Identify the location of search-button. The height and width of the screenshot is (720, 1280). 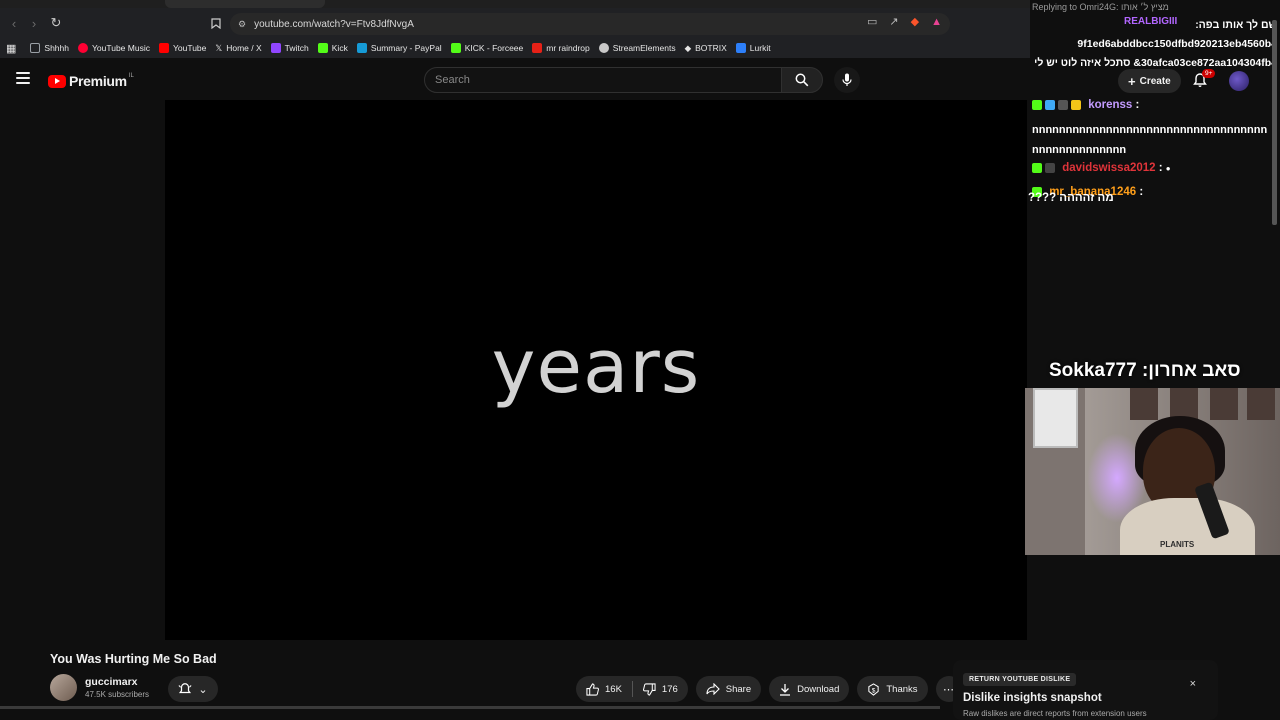
(802, 80).